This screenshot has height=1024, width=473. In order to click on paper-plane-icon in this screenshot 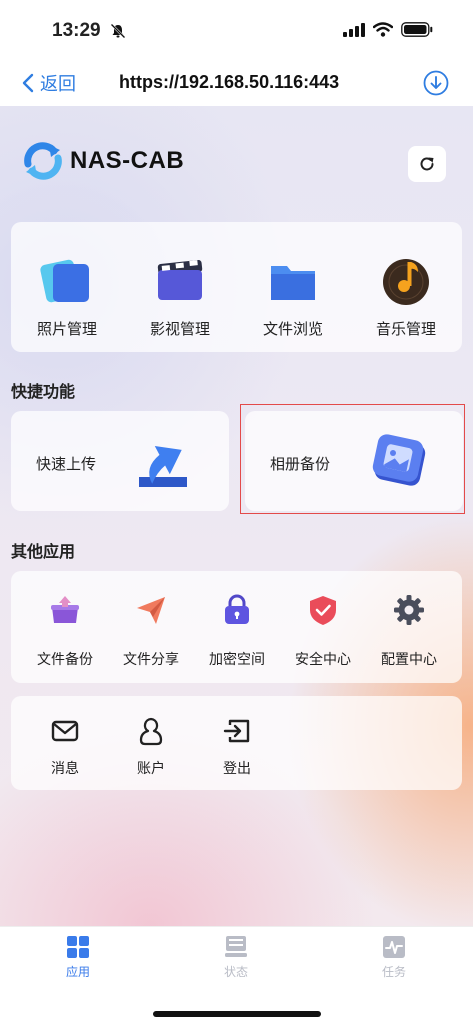, I will do `click(151, 610)`.